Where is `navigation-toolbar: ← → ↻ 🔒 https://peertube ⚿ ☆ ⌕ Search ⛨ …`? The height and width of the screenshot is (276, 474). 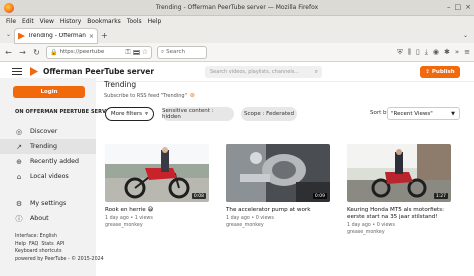 navigation-toolbar: ← → ↻ 🔒 https://peertube ⚿ ☆ ⌕ Search ⛨ … is located at coordinates (237, 52).